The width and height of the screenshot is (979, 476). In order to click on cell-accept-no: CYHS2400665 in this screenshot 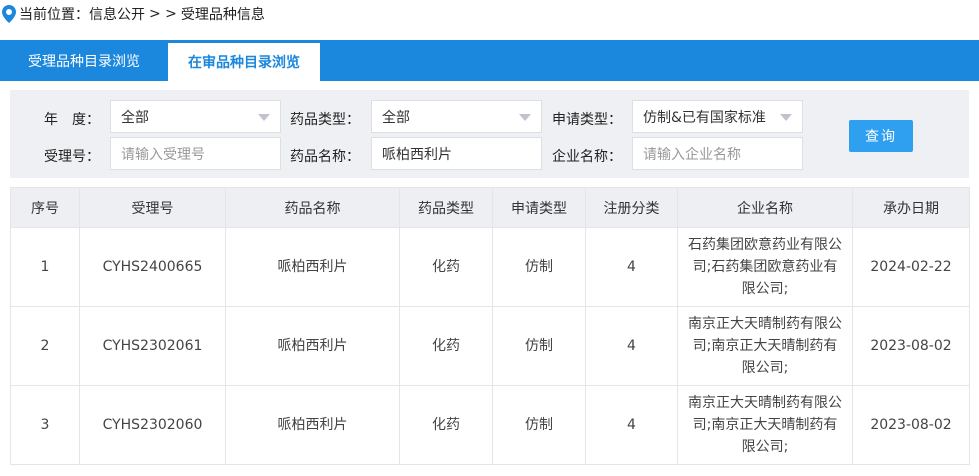, I will do `click(152, 267)`.